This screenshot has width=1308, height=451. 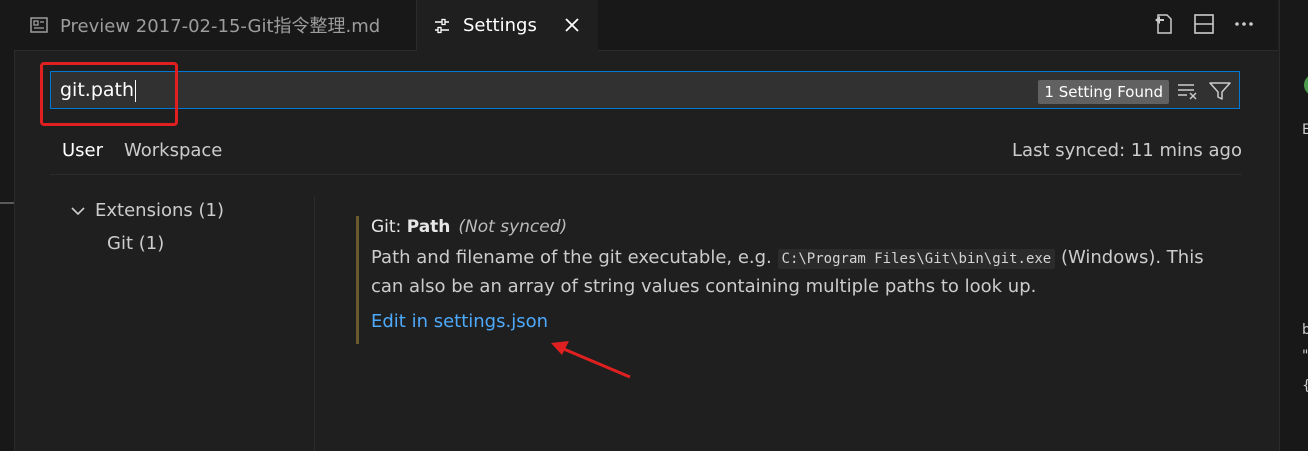 I want to click on open-settings-json-icon, so click(x=1164, y=24).